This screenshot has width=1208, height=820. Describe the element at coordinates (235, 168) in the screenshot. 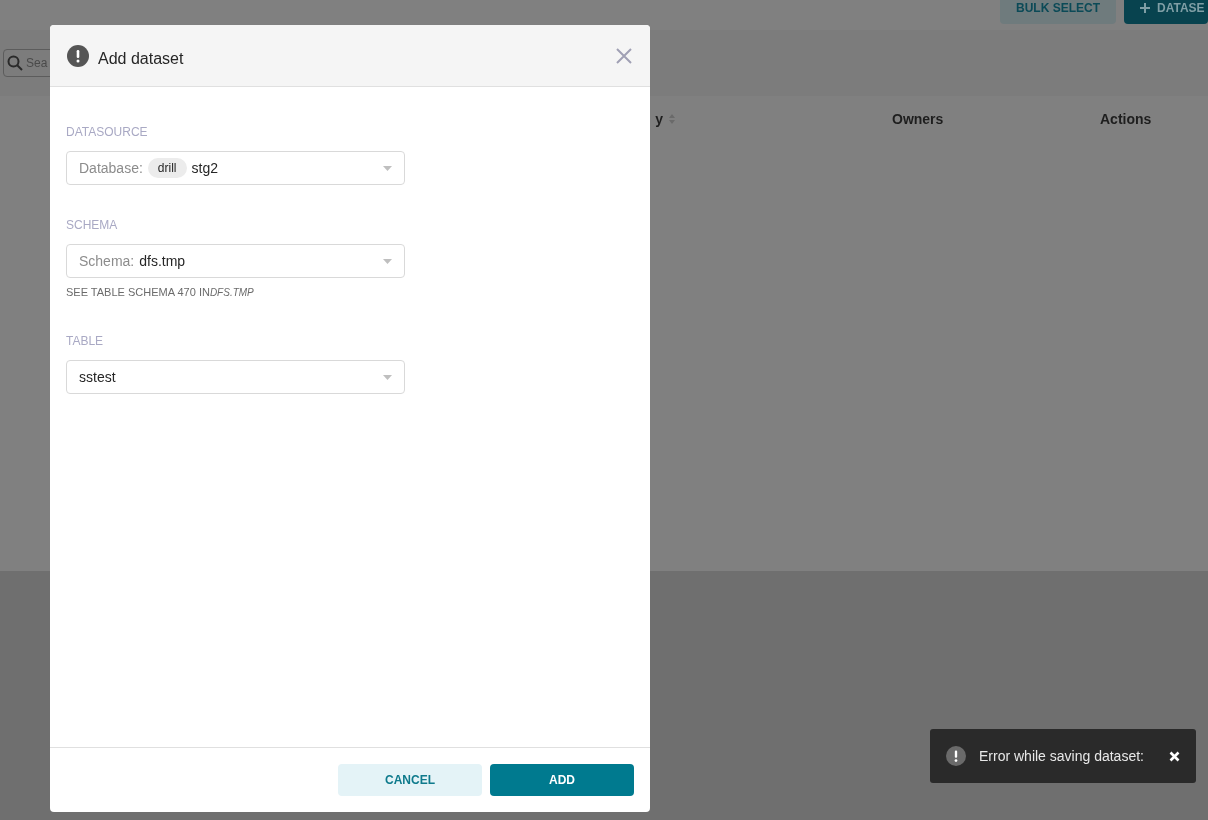

I see `select-field: Database: drill stg2` at that location.